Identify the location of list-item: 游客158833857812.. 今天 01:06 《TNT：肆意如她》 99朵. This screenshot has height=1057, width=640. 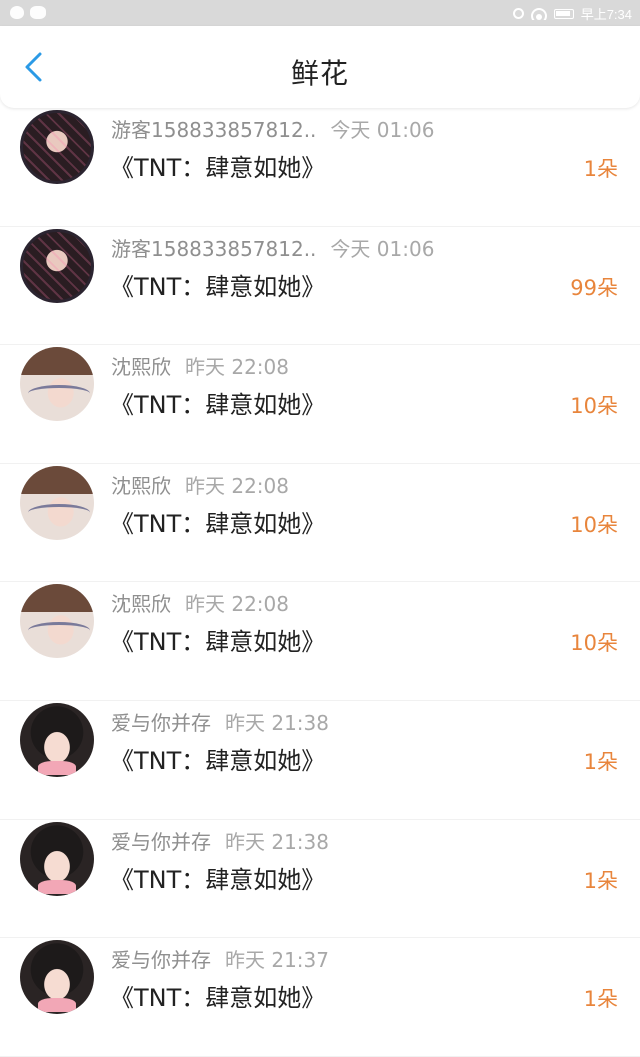
(320, 286).